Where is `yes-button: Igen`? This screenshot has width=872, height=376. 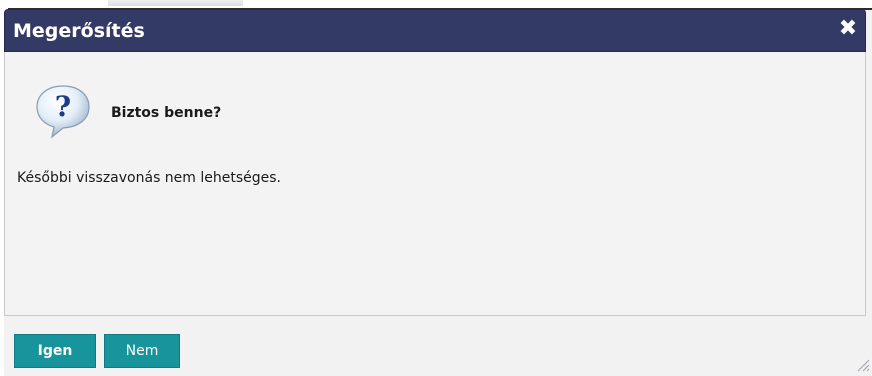
yes-button: Igen is located at coordinates (55, 351).